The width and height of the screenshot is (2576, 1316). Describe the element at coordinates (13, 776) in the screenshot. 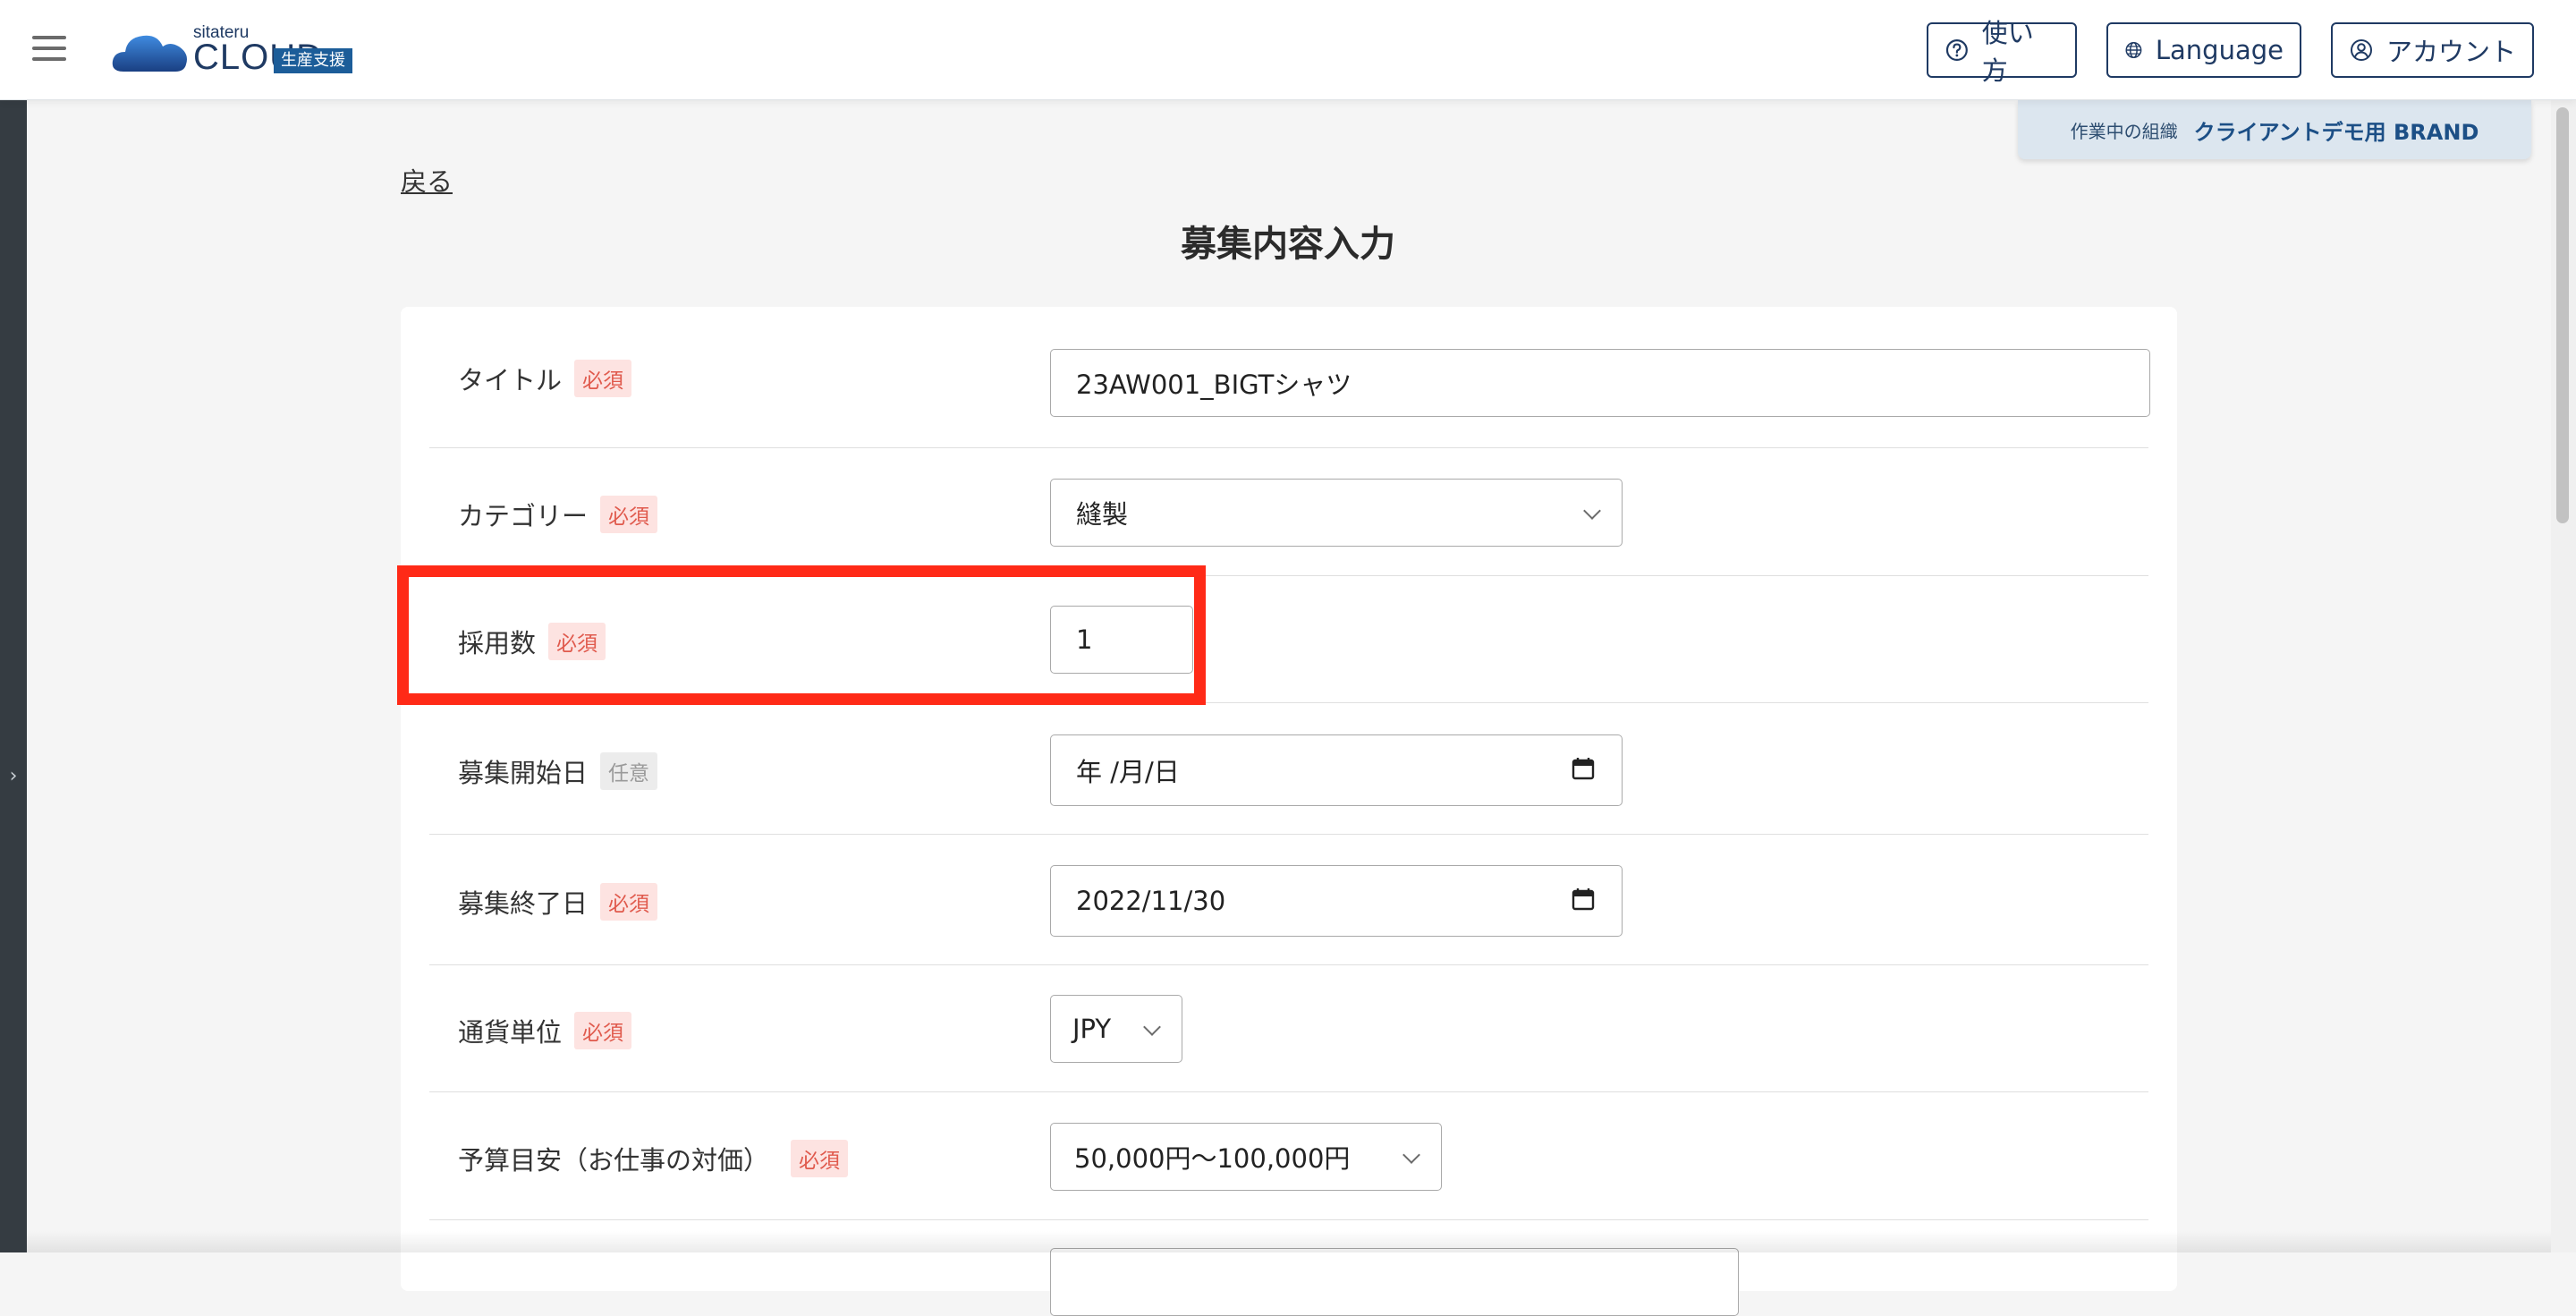

I see `chevron-right-icon: ›` at that location.